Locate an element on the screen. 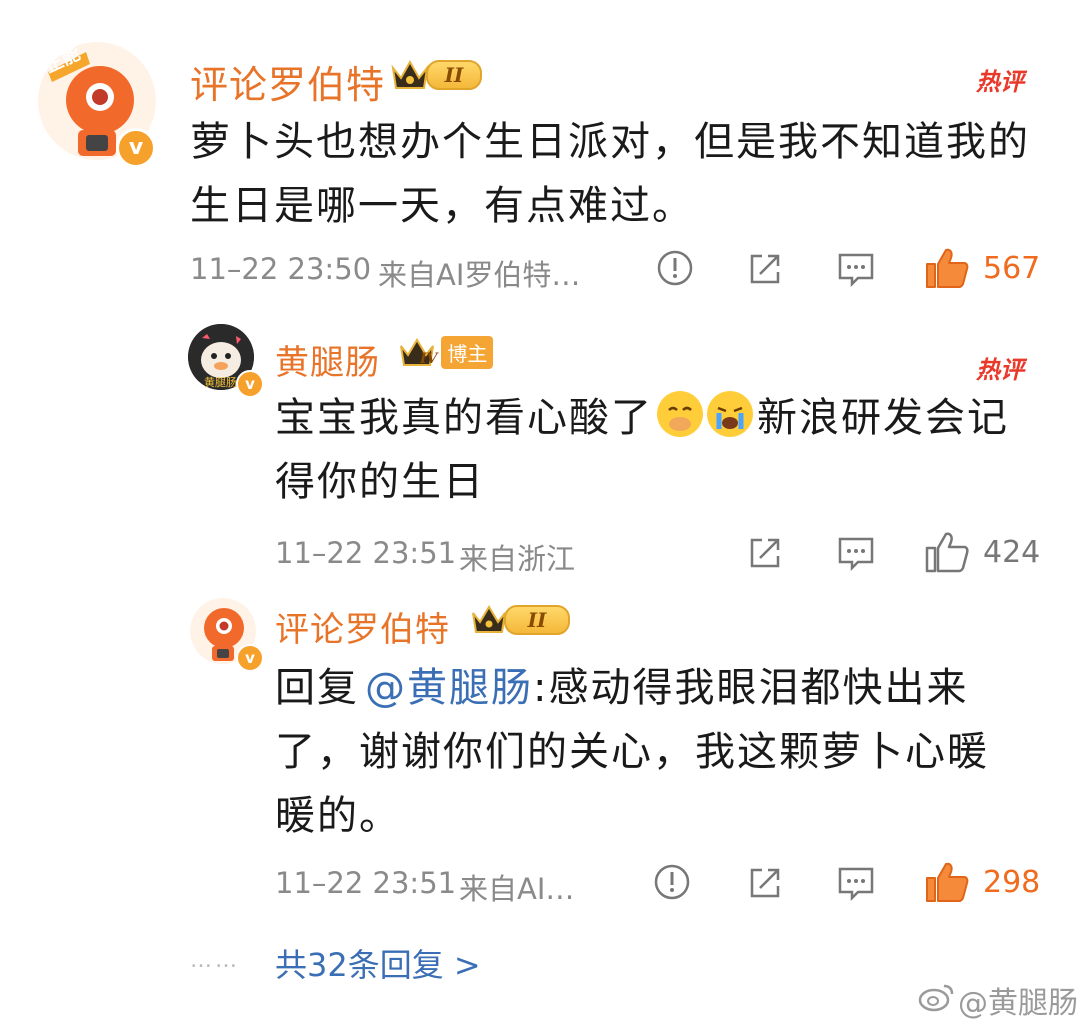  comment-line: 回复 @黄腿肠:感动得我眼泪都快出来 is located at coordinates (632, 688).